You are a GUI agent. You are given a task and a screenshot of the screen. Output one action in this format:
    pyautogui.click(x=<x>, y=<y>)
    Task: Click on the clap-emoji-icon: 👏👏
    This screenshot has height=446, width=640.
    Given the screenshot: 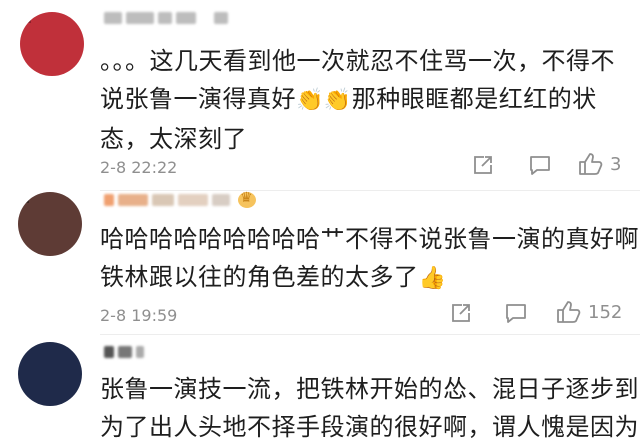 What is the action you would take?
    pyautogui.click(x=324, y=100)
    